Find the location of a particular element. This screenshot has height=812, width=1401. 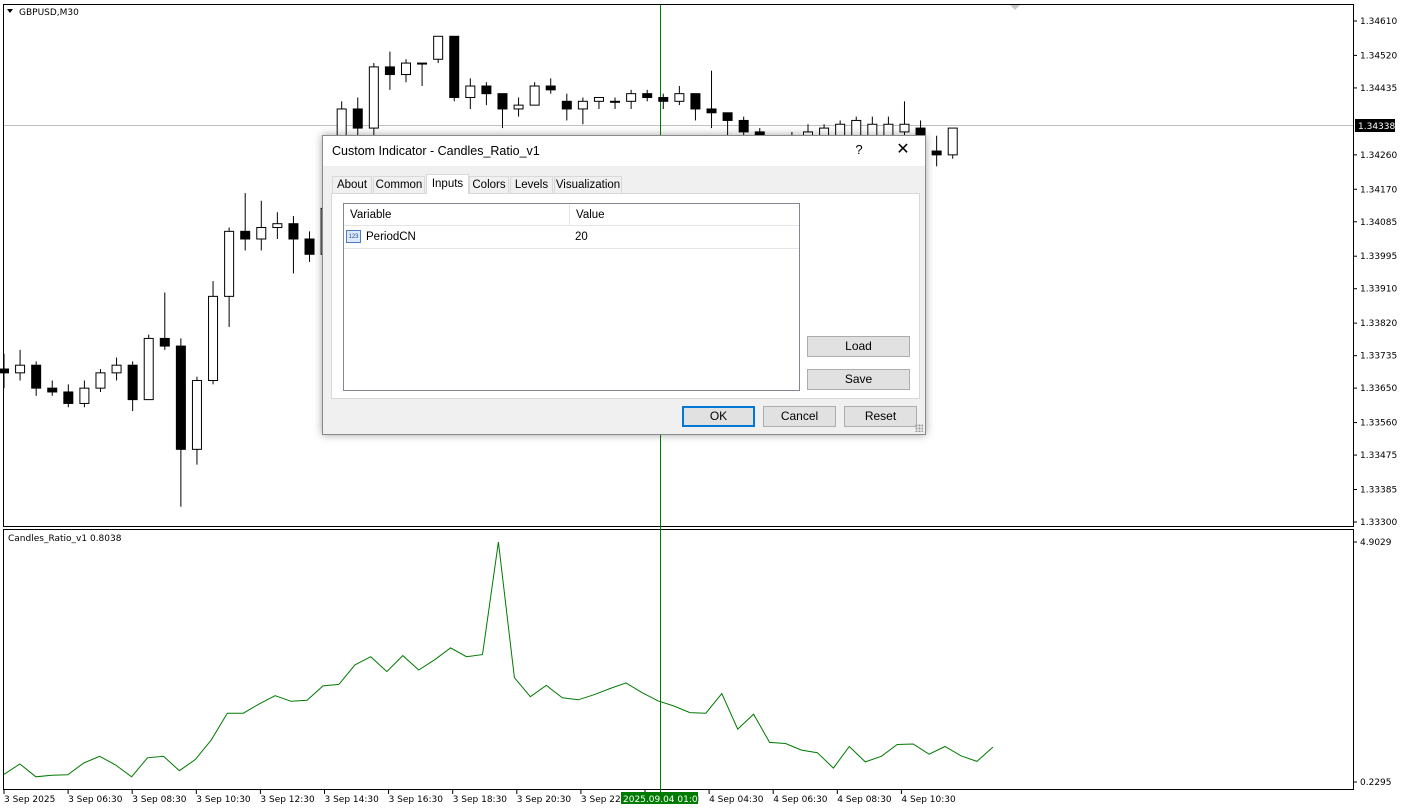

price-tick-label: 1.34435 is located at coordinates (1378, 89).